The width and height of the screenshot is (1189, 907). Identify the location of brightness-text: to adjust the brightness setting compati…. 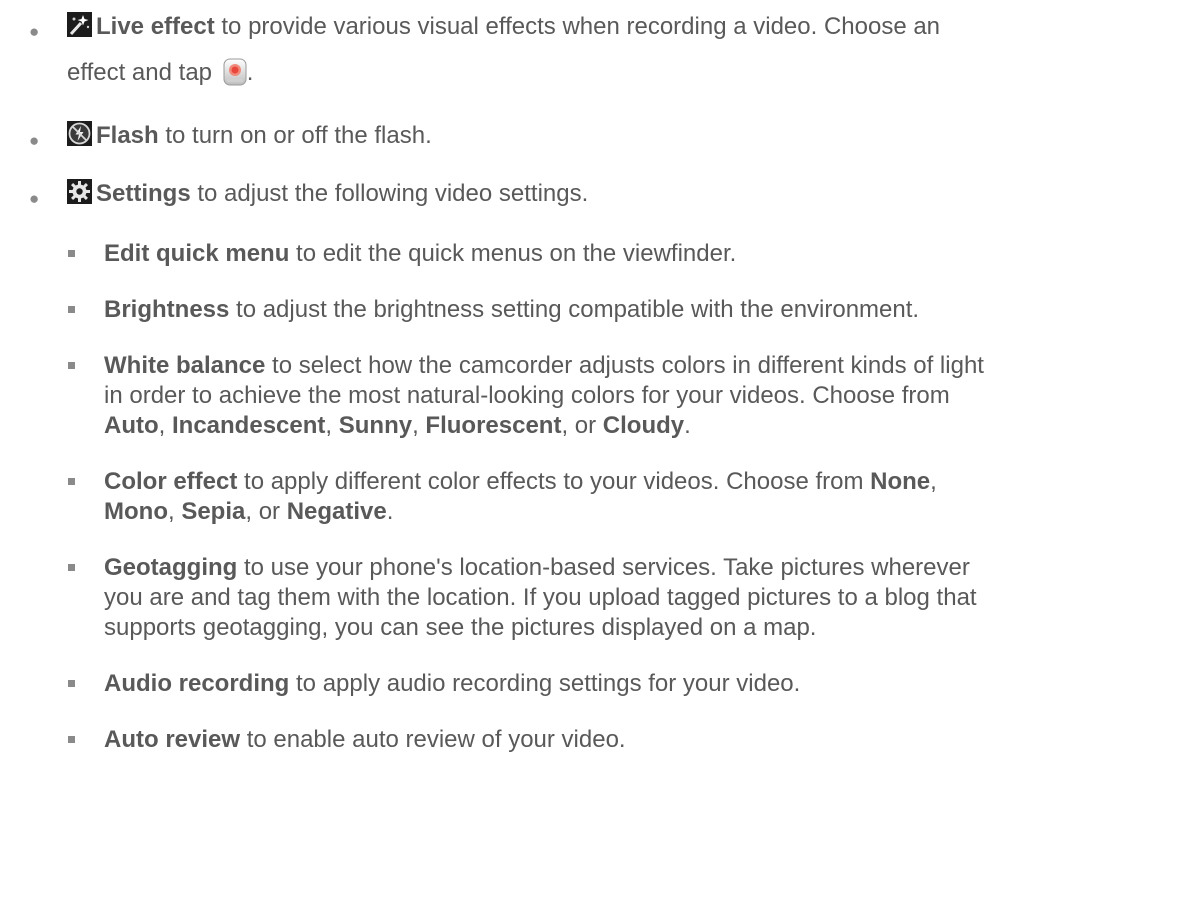
(574, 309).